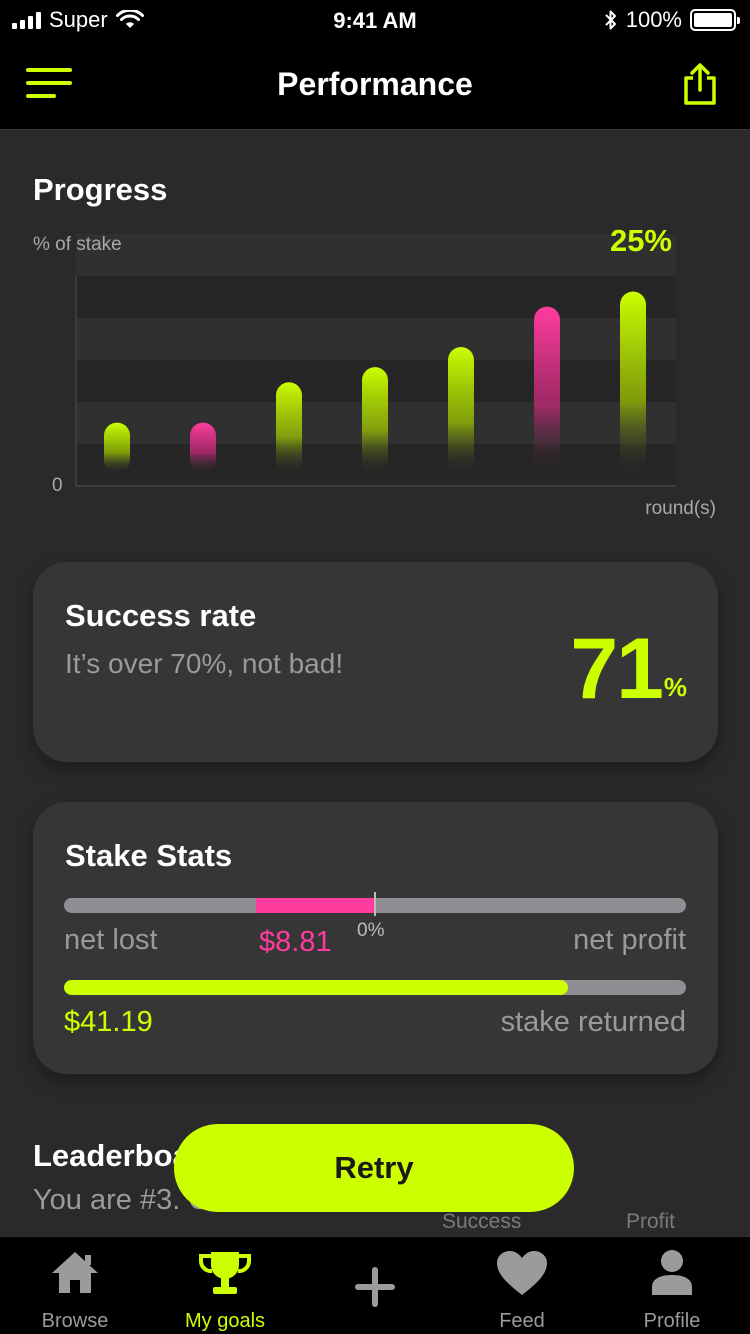 This screenshot has height=1334, width=750. Describe the element at coordinates (295, 942) in the screenshot. I see `net-lost-value: $8.81` at that location.